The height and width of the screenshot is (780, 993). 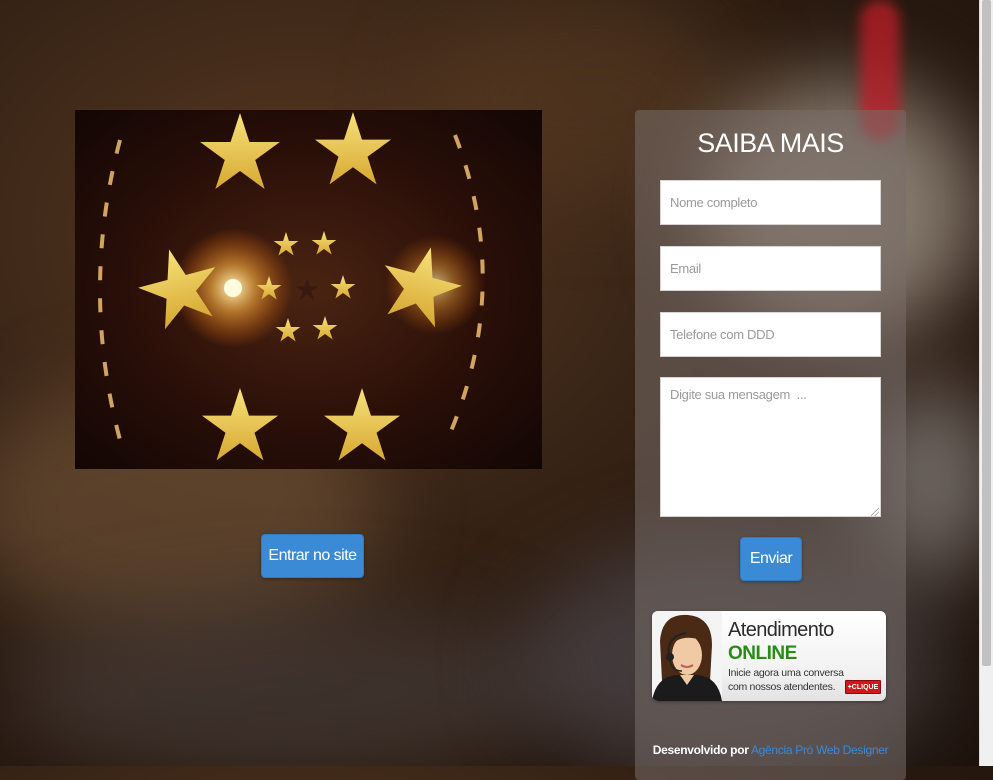 What do you see at coordinates (771, 559) in the screenshot?
I see `send-button: Enviar` at bounding box center [771, 559].